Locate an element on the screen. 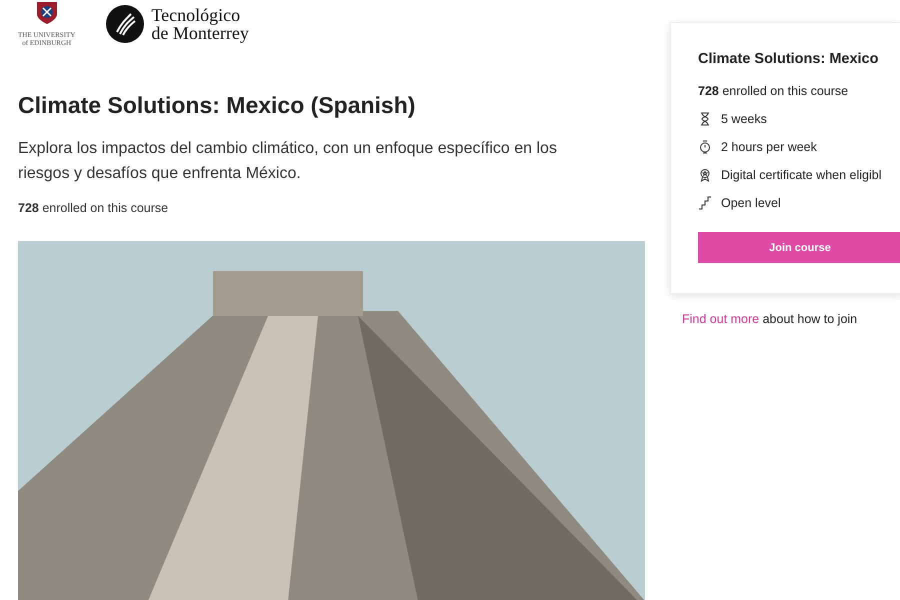 Image resolution: width=900 pixels, height=600 pixels. course-fact: Open level is located at coordinates (751, 203).